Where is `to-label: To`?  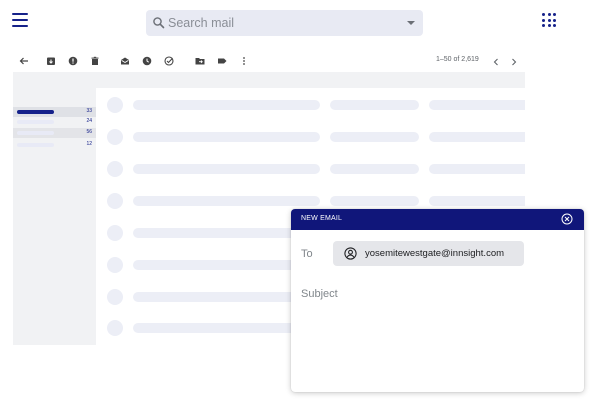 to-label: To is located at coordinates (307, 254).